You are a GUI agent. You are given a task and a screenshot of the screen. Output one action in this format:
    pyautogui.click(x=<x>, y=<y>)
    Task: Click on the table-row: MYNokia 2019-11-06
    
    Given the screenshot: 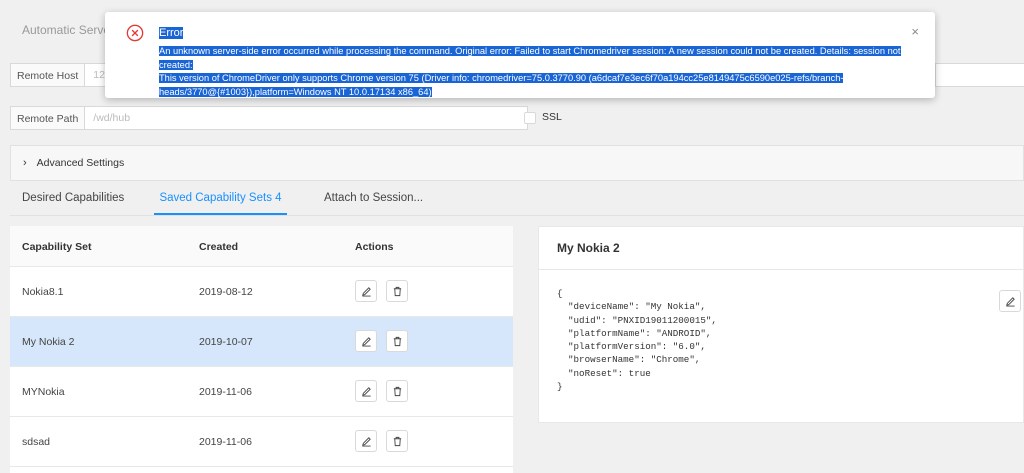 What is the action you would take?
    pyautogui.click(x=261, y=392)
    